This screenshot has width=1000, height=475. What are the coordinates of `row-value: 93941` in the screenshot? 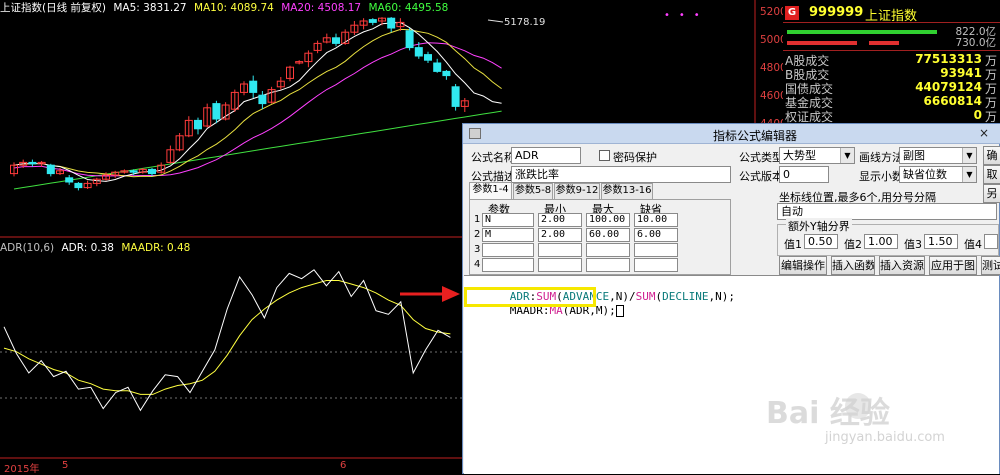 It's located at (961, 73).